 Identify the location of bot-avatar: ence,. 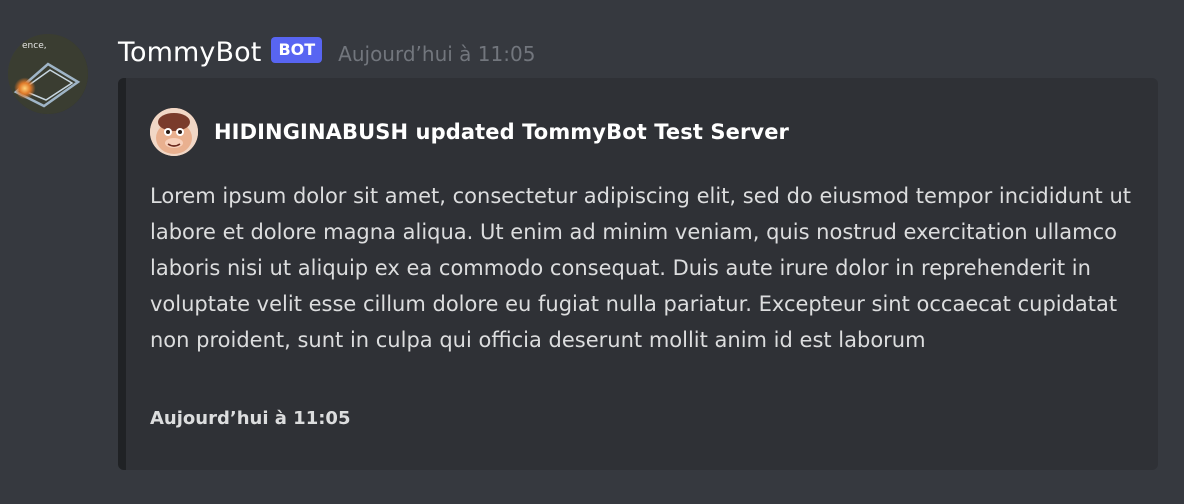
(48, 74).